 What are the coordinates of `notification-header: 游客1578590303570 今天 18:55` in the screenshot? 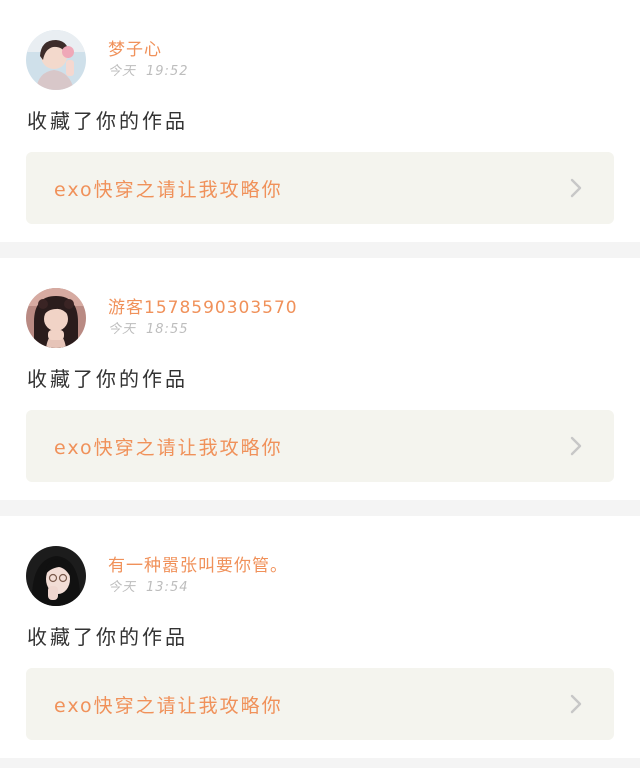 It's located at (162, 318).